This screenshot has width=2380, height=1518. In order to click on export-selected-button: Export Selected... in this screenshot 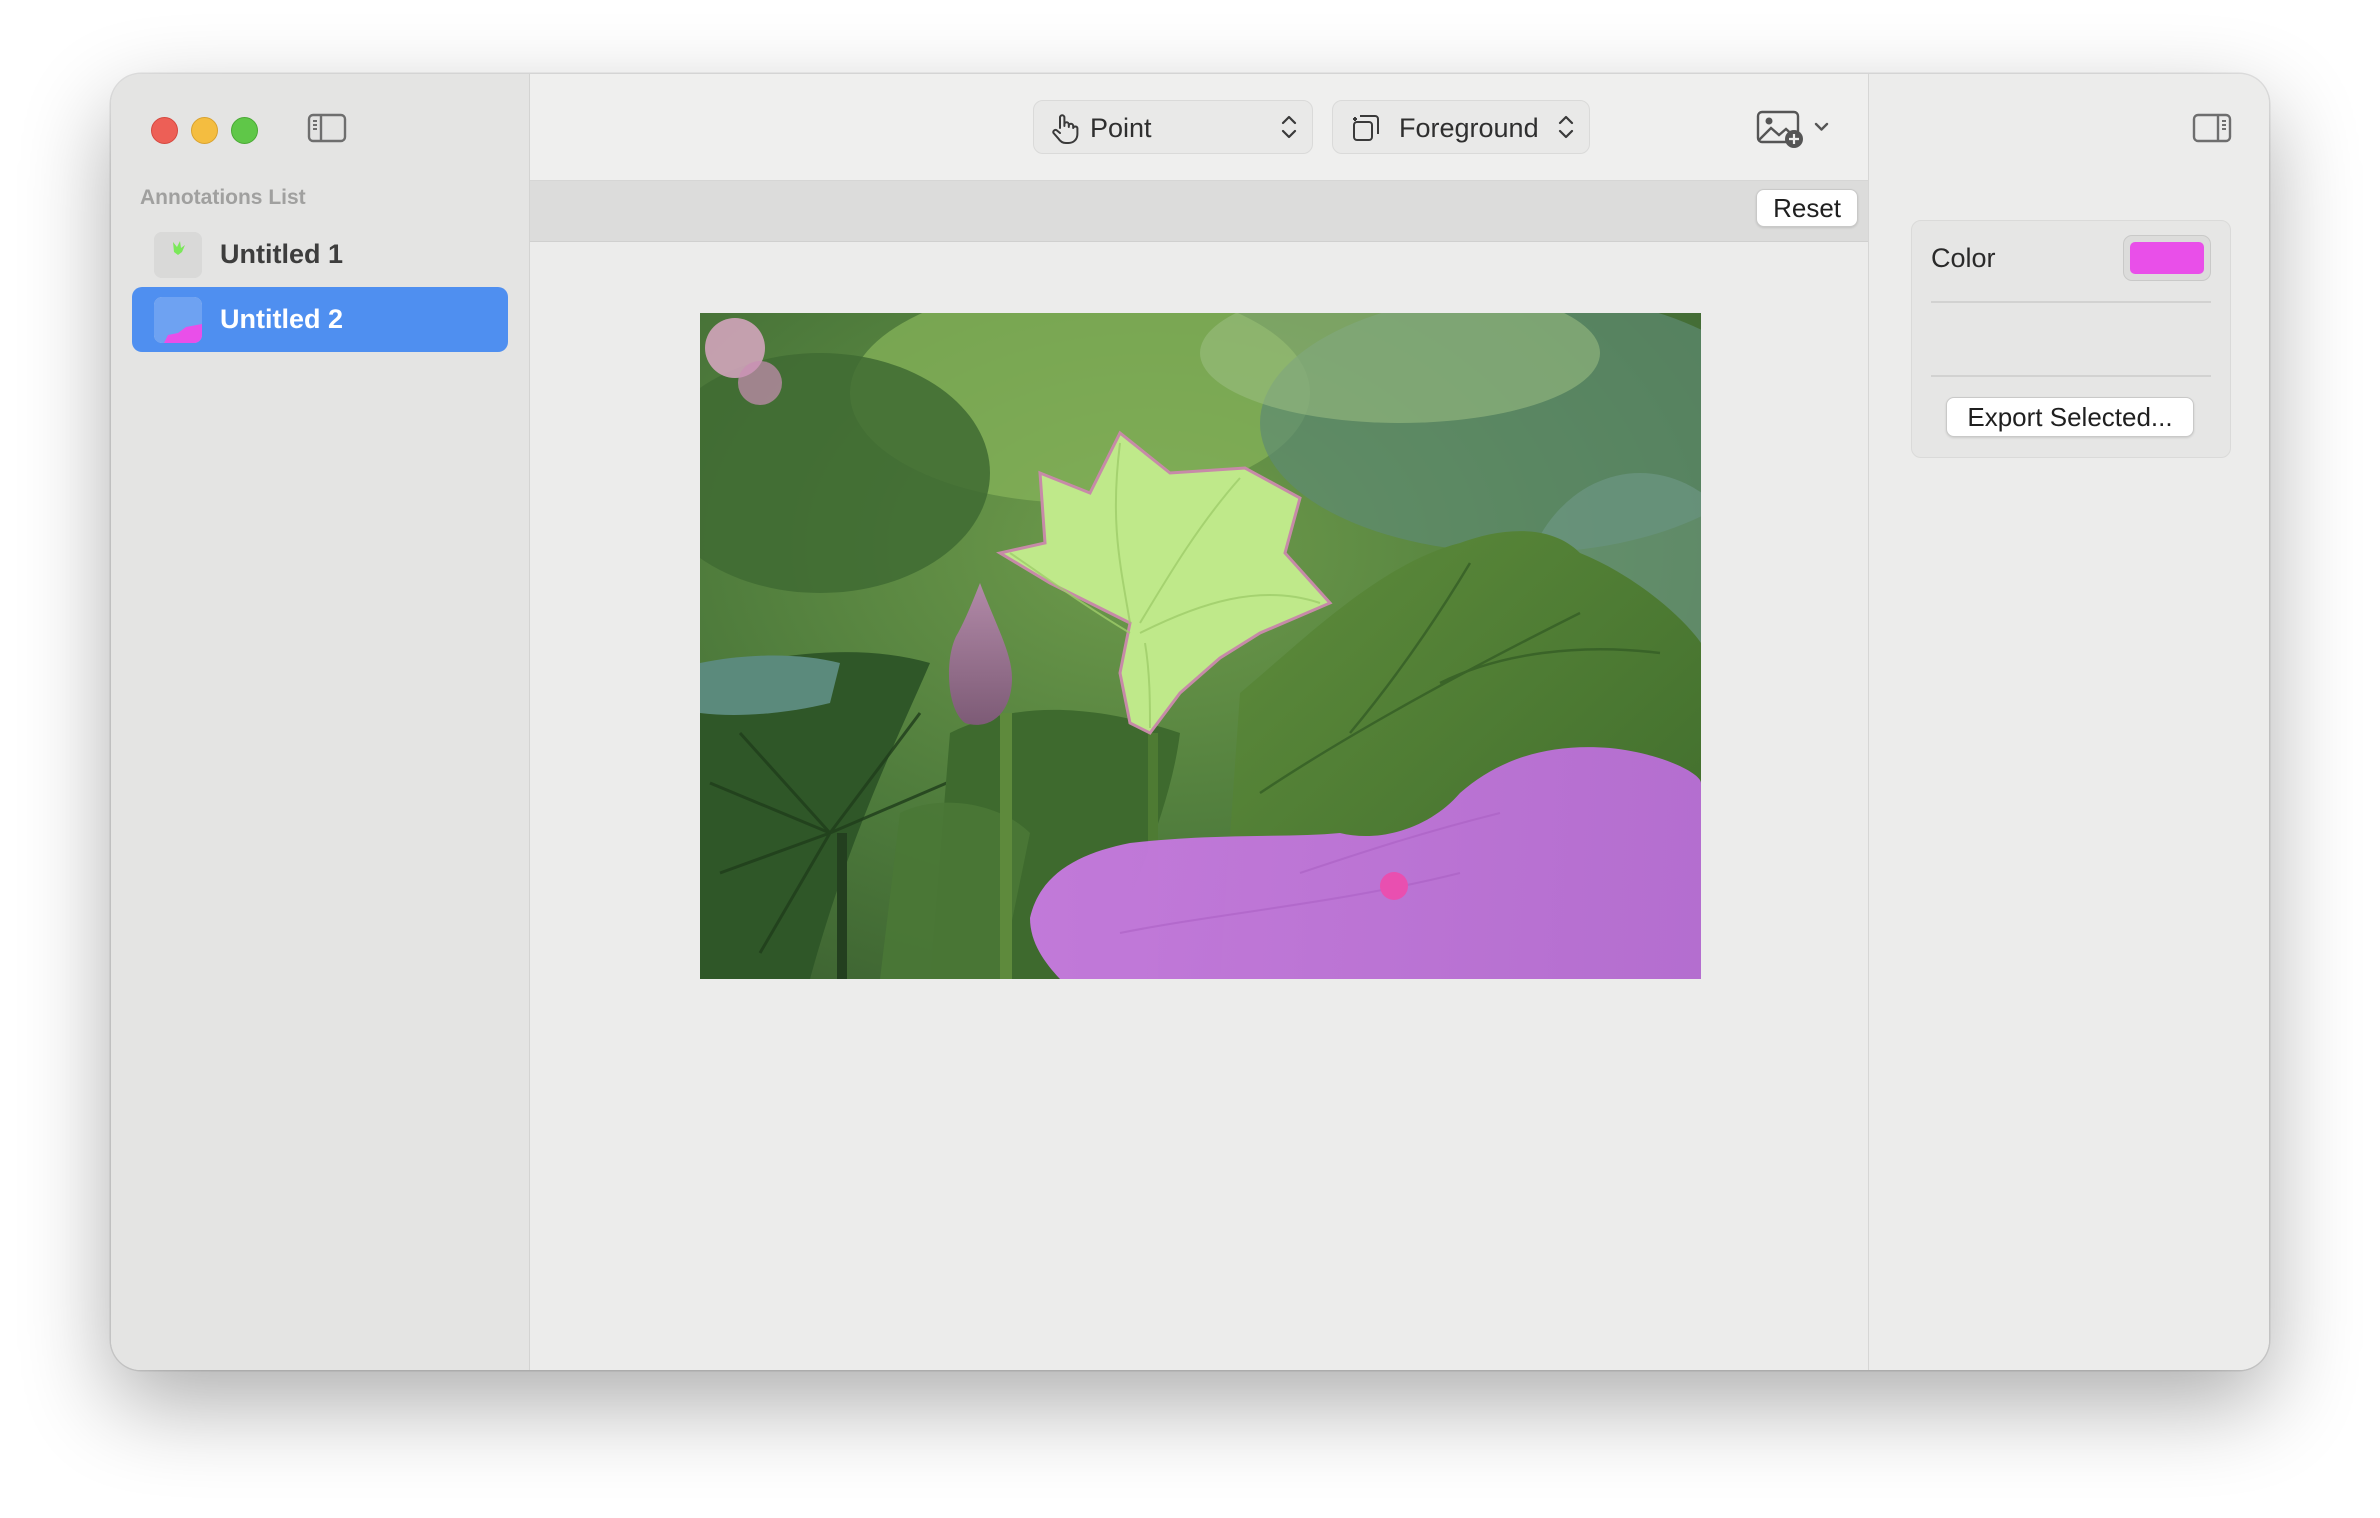, I will do `click(2070, 417)`.